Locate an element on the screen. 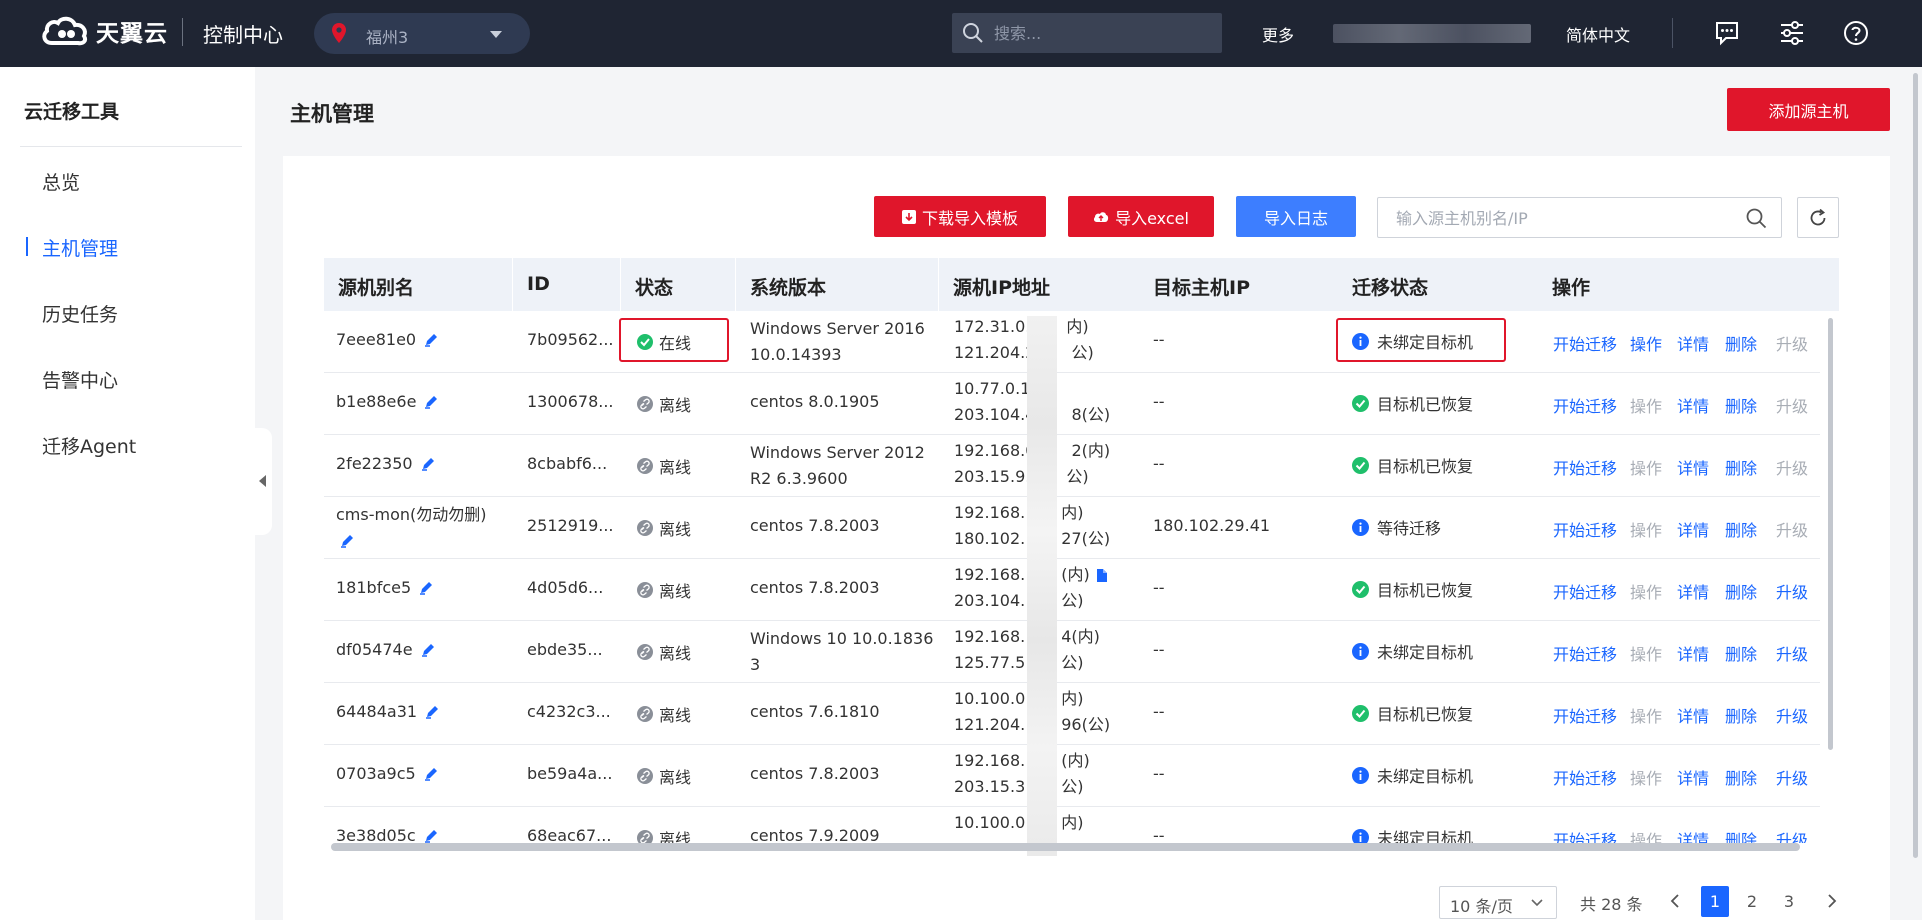 This screenshot has height=920, width=1922. console-title: 控制中心 is located at coordinates (243, 33).